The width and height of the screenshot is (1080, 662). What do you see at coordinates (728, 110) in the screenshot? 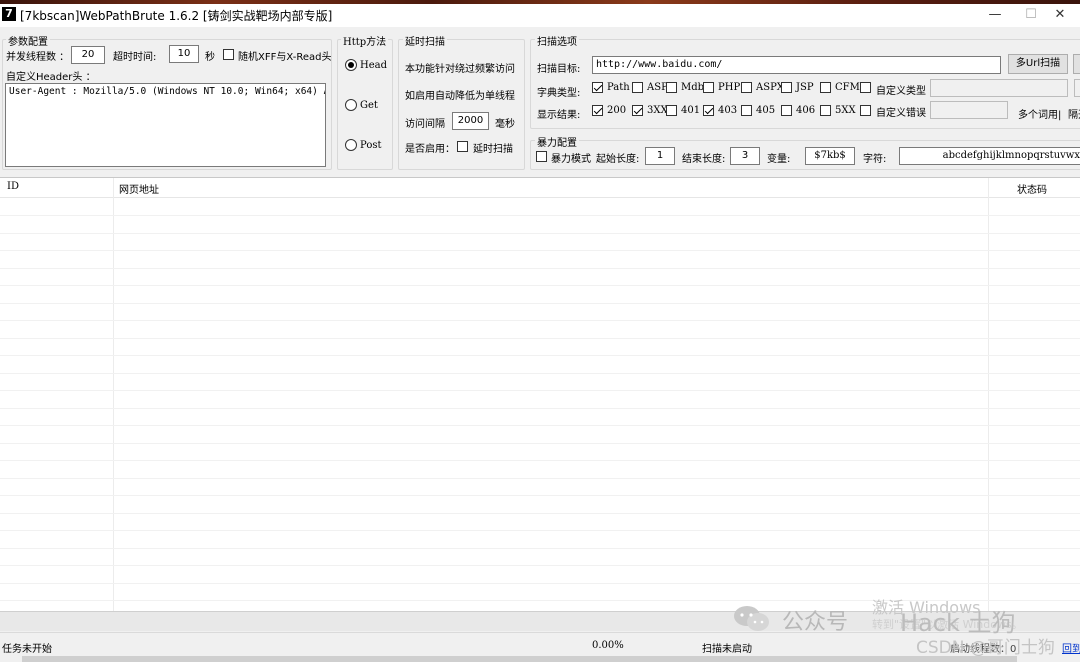
I see `result-403-label: 403` at bounding box center [728, 110].